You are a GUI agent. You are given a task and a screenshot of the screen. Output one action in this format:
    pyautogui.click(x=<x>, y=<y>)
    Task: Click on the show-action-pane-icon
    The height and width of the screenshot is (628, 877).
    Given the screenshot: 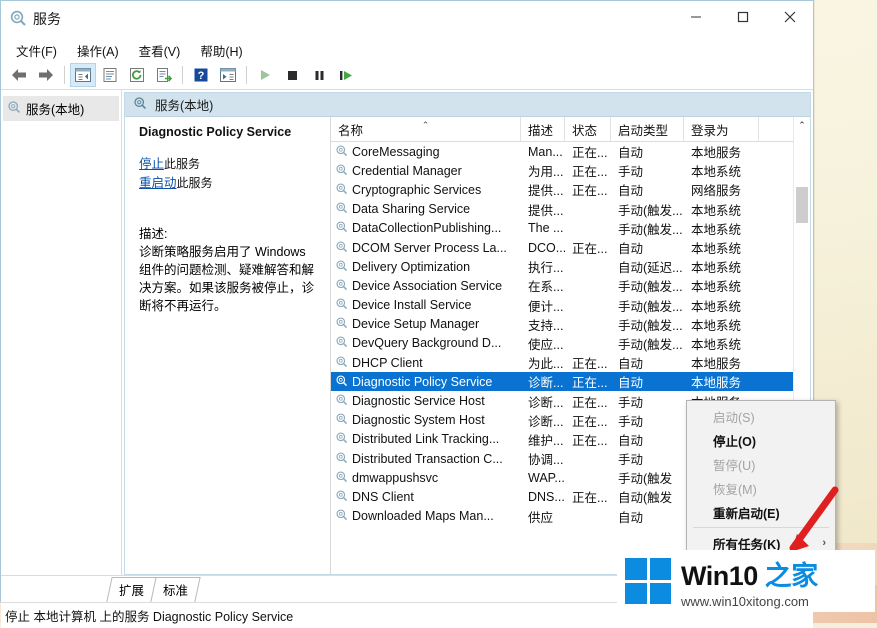 What is the action you would take?
    pyautogui.click(x=228, y=75)
    